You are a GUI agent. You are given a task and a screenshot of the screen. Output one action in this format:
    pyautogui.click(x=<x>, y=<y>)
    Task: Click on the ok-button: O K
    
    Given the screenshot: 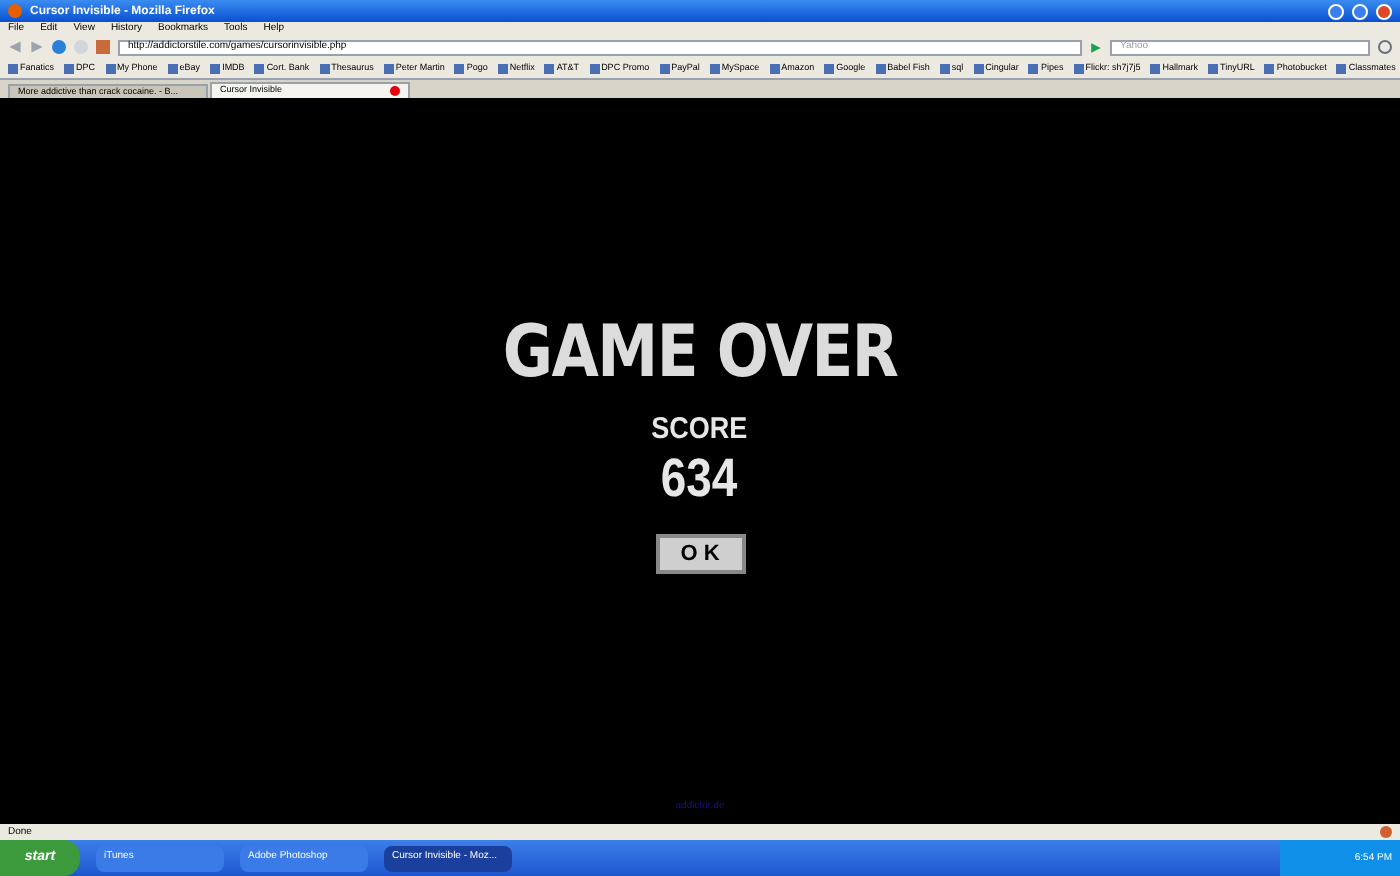 What is the action you would take?
    pyautogui.click(x=700, y=554)
    